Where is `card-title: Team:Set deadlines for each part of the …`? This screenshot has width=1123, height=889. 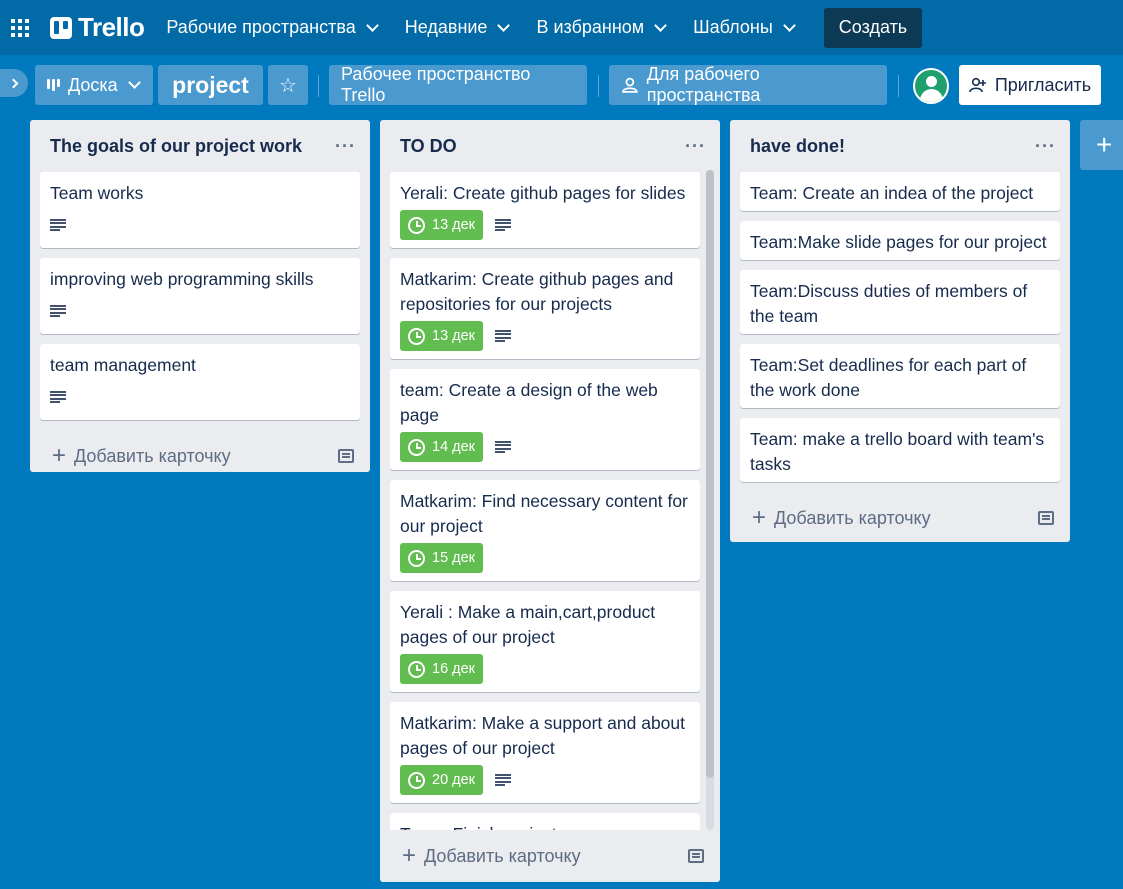
card-title: Team:Set deadlines for each part of the … is located at coordinates (888, 377).